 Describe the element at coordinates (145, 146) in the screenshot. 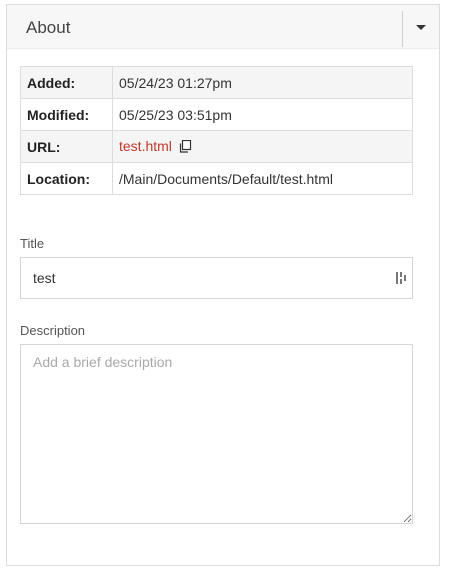

I see `url-link: test.html` at that location.